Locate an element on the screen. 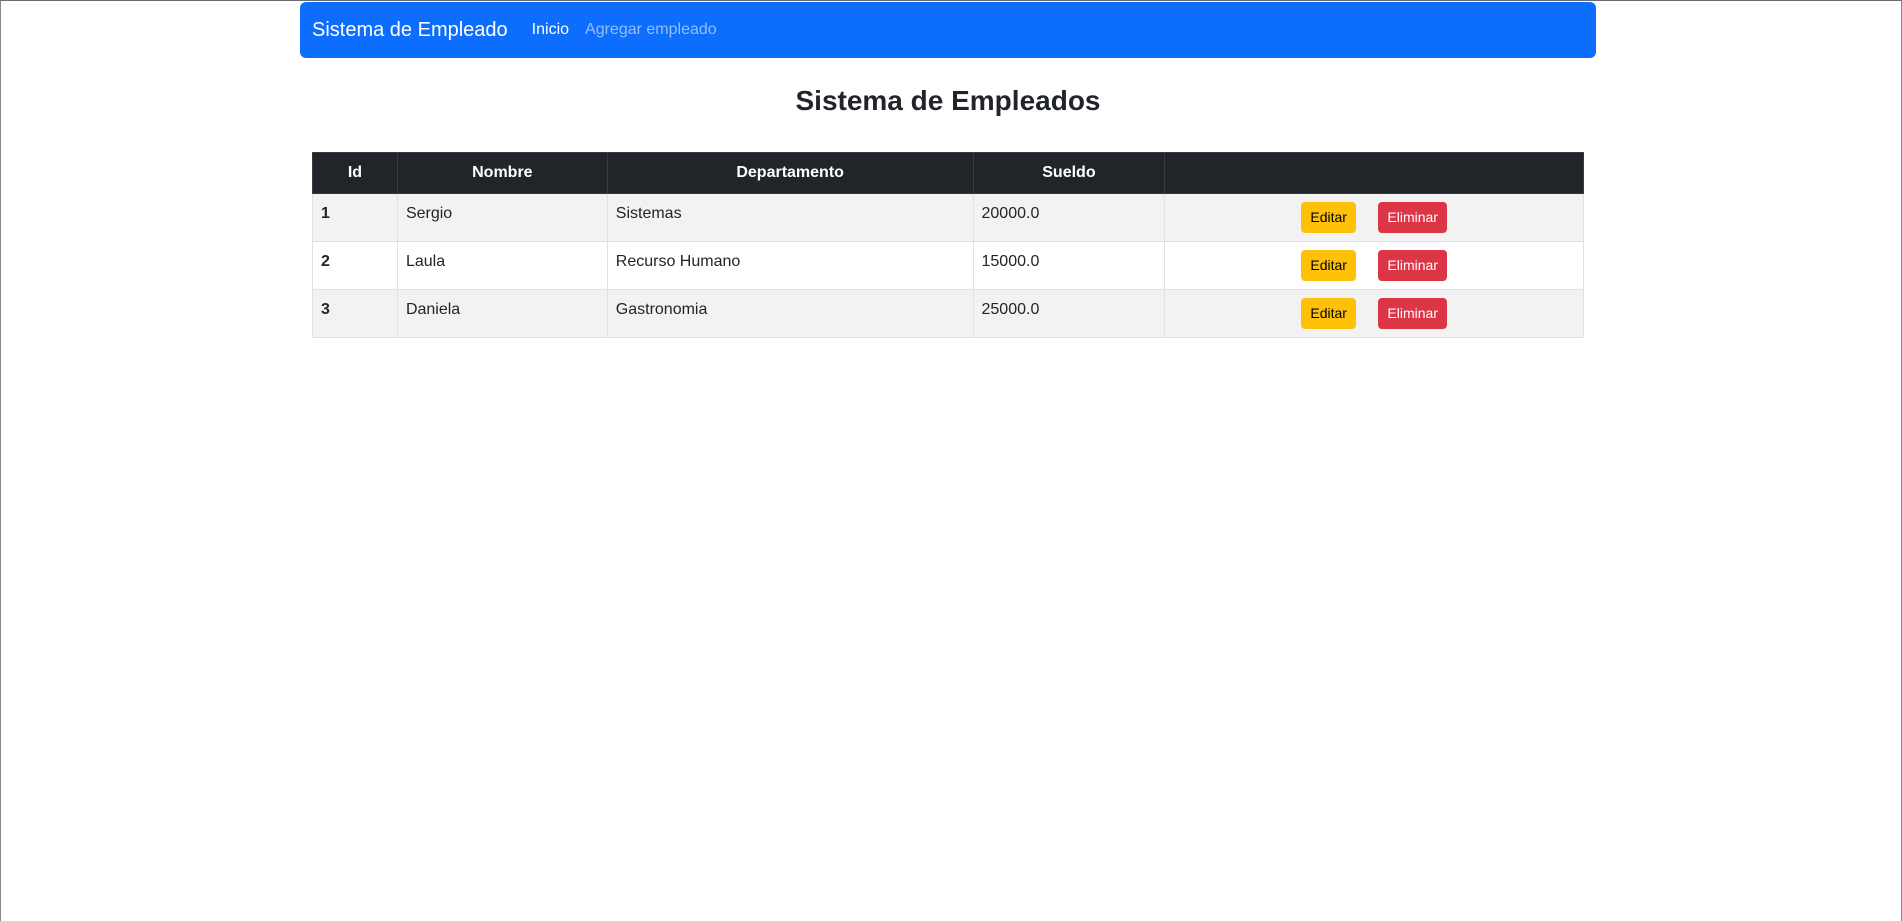 Image resolution: width=1902 pixels, height=921 pixels. cell-nombre: Laula is located at coordinates (502, 265).